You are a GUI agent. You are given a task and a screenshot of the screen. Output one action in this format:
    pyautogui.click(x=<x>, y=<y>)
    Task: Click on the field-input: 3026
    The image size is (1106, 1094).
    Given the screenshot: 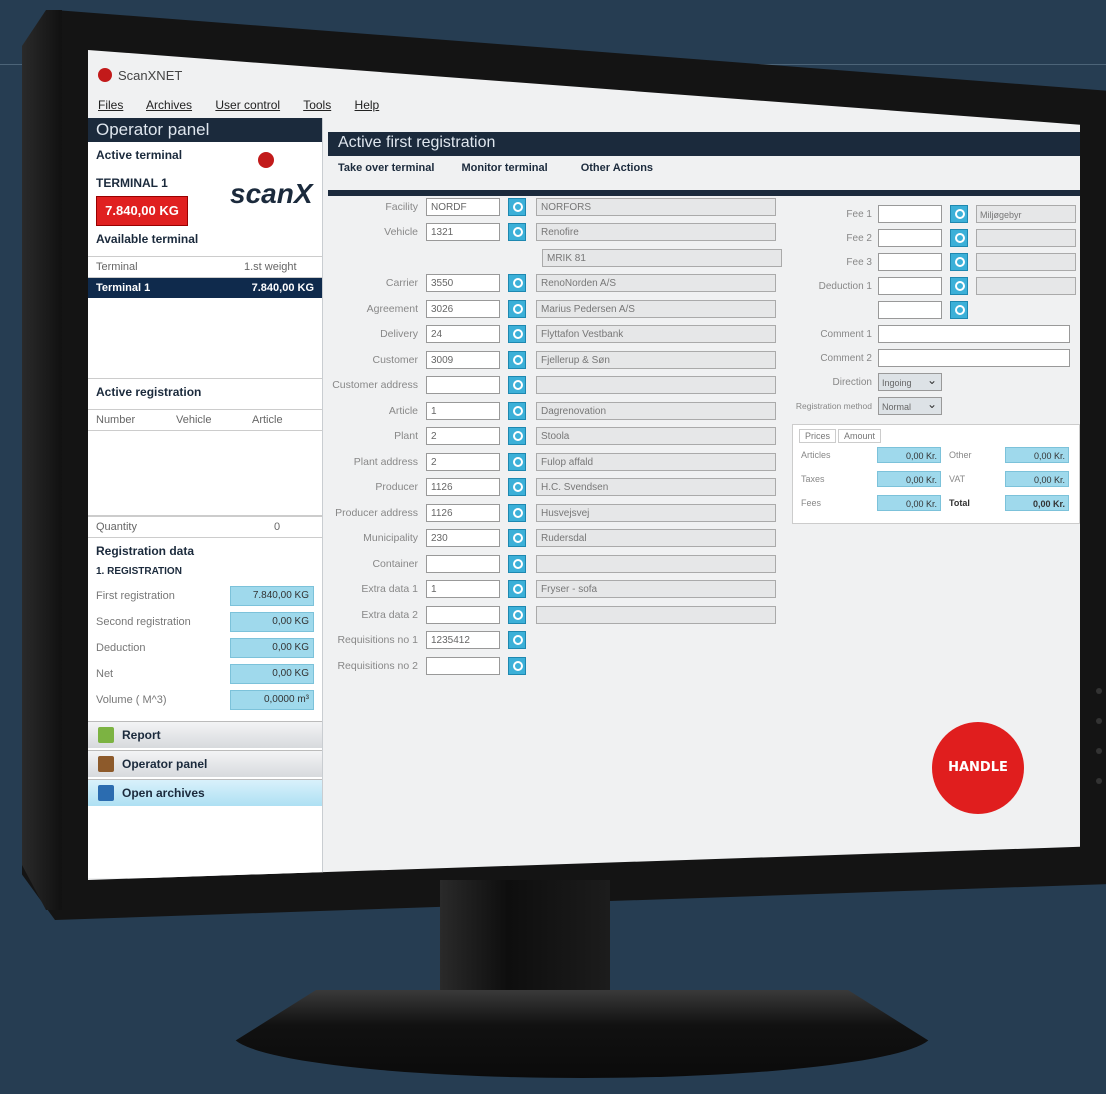 What is the action you would take?
    pyautogui.click(x=463, y=308)
    